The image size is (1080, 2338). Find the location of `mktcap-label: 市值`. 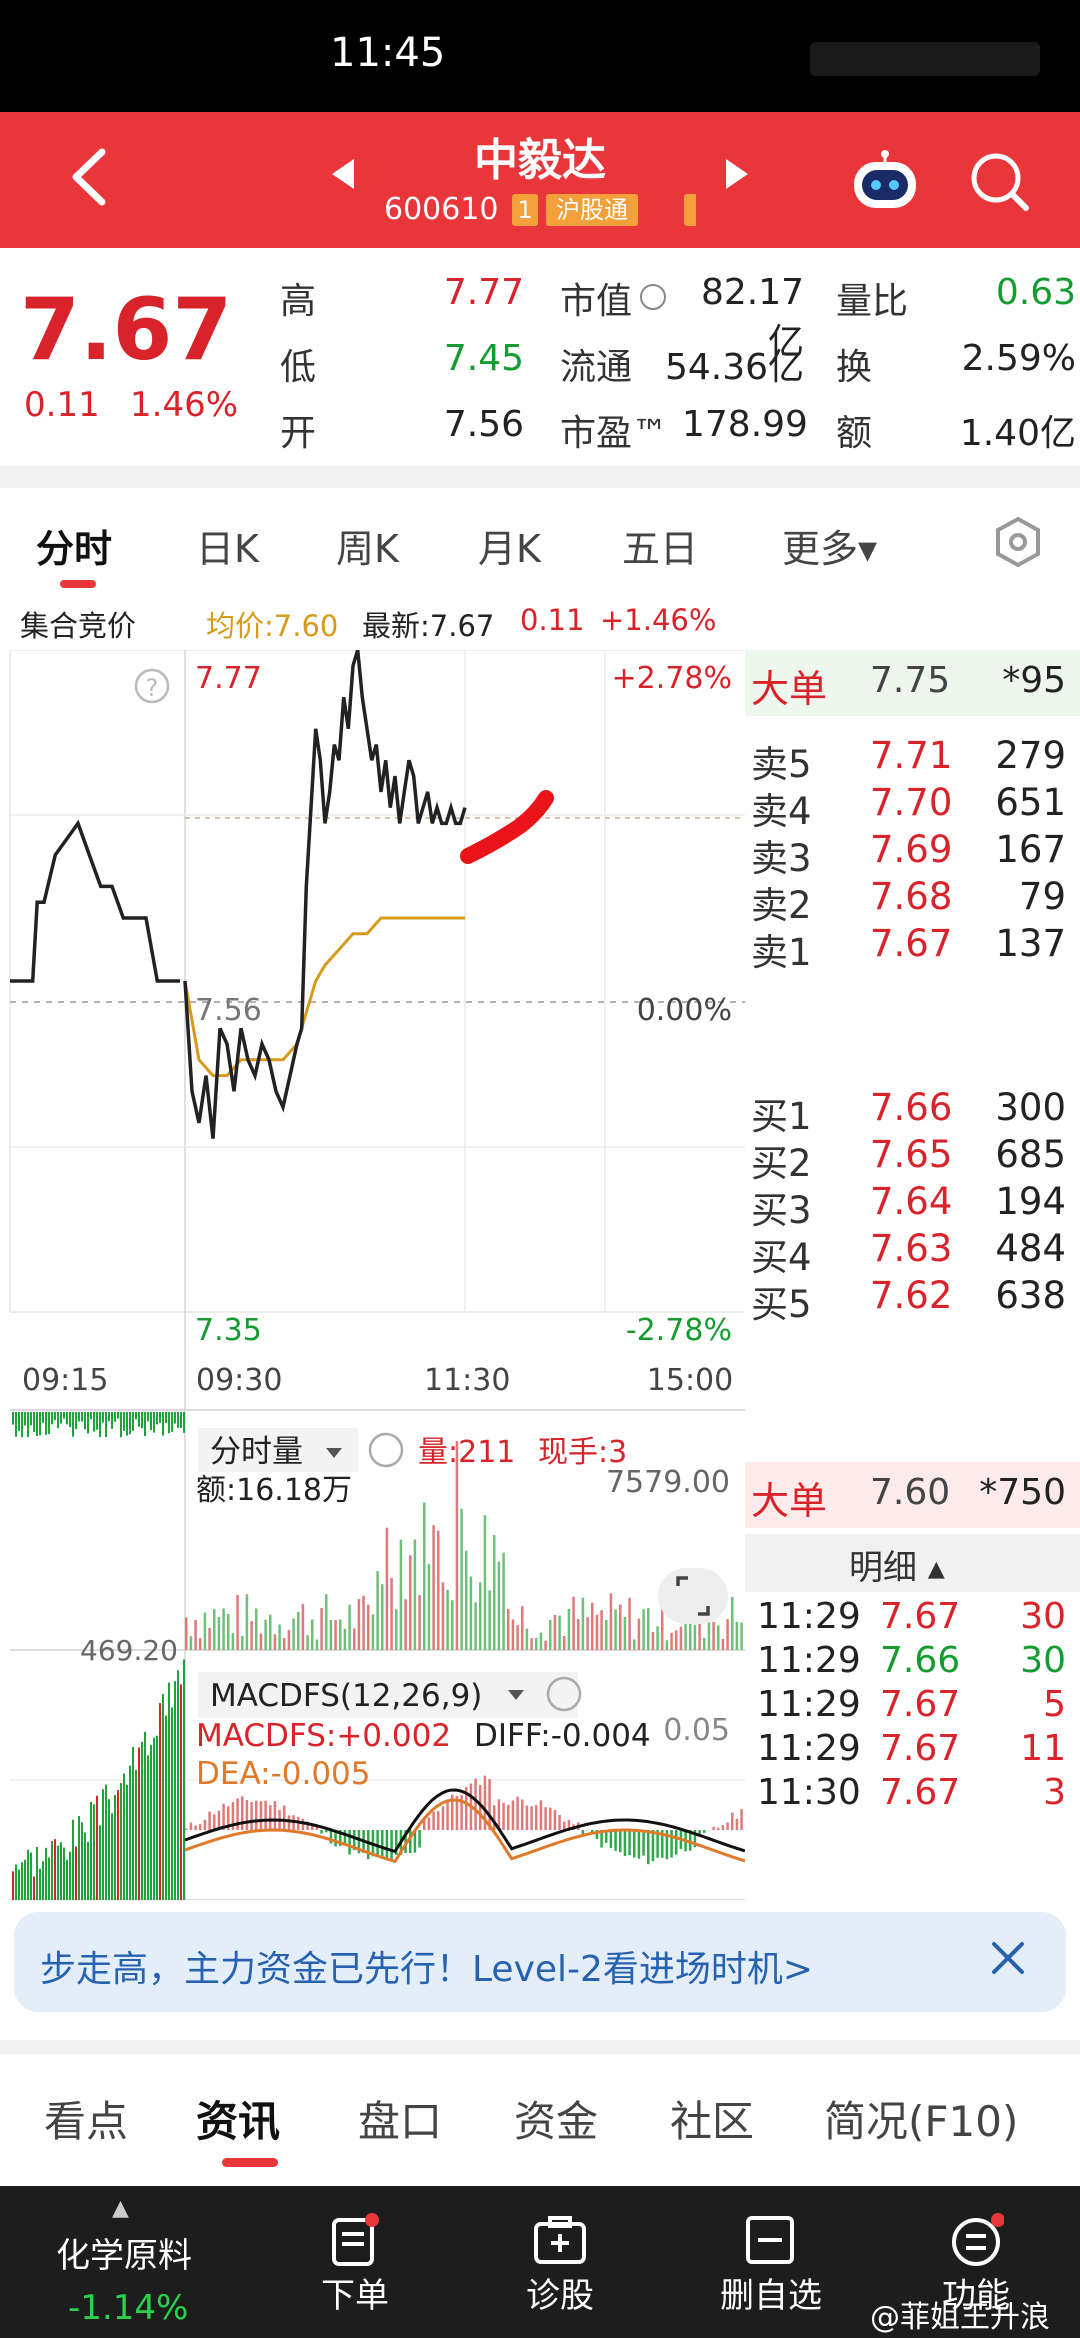

mktcap-label: 市值 is located at coordinates (596, 301).